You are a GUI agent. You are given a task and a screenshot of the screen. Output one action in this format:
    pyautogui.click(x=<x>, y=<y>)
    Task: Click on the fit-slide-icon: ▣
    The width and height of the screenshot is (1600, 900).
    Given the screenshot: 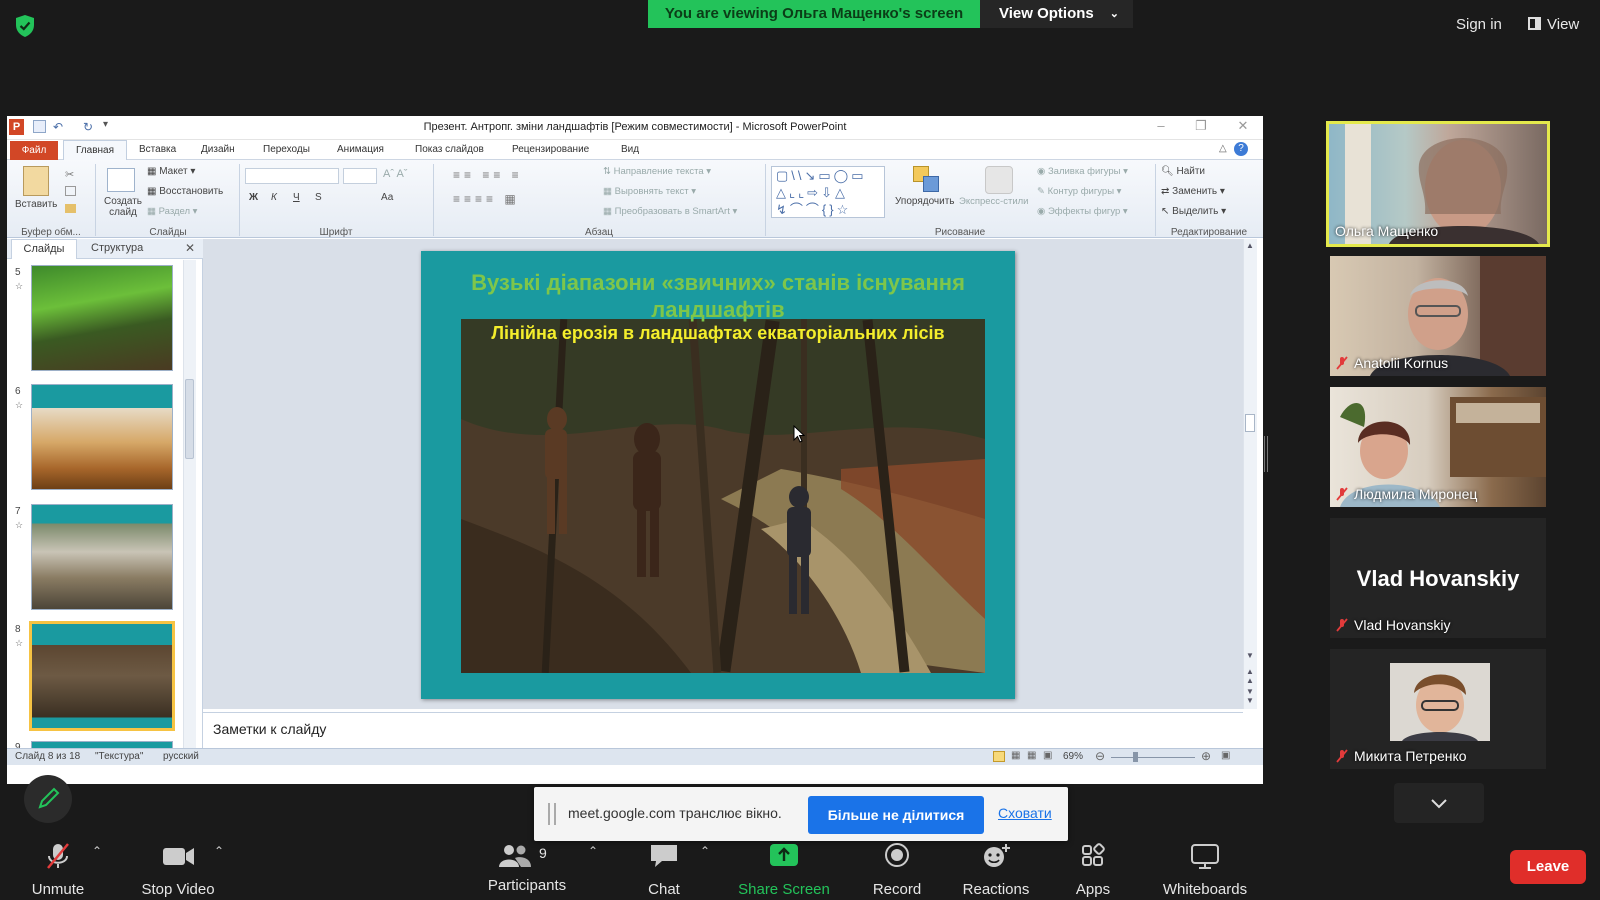 What is the action you would take?
    pyautogui.click(x=1225, y=755)
    